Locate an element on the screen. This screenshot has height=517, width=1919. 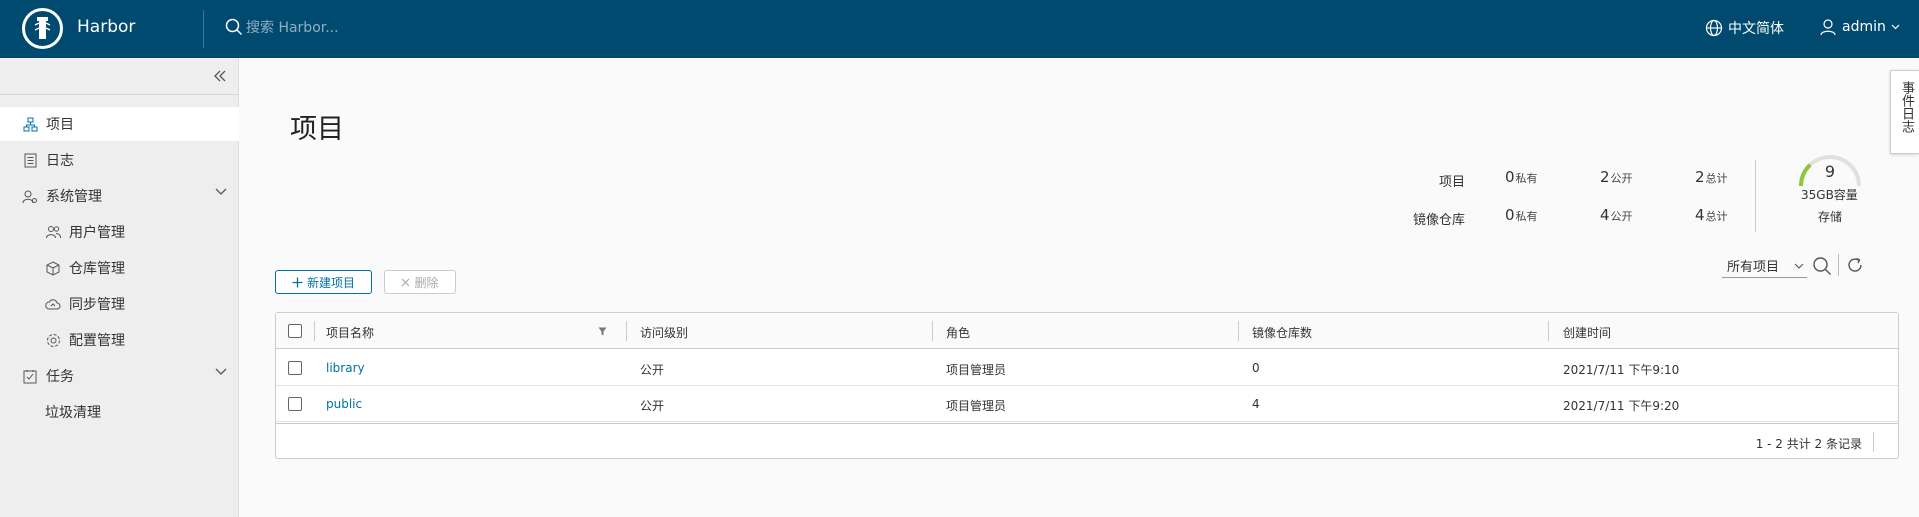
table-footer: 1 - 2 共计 2 条记录 is located at coordinates (1087, 440).